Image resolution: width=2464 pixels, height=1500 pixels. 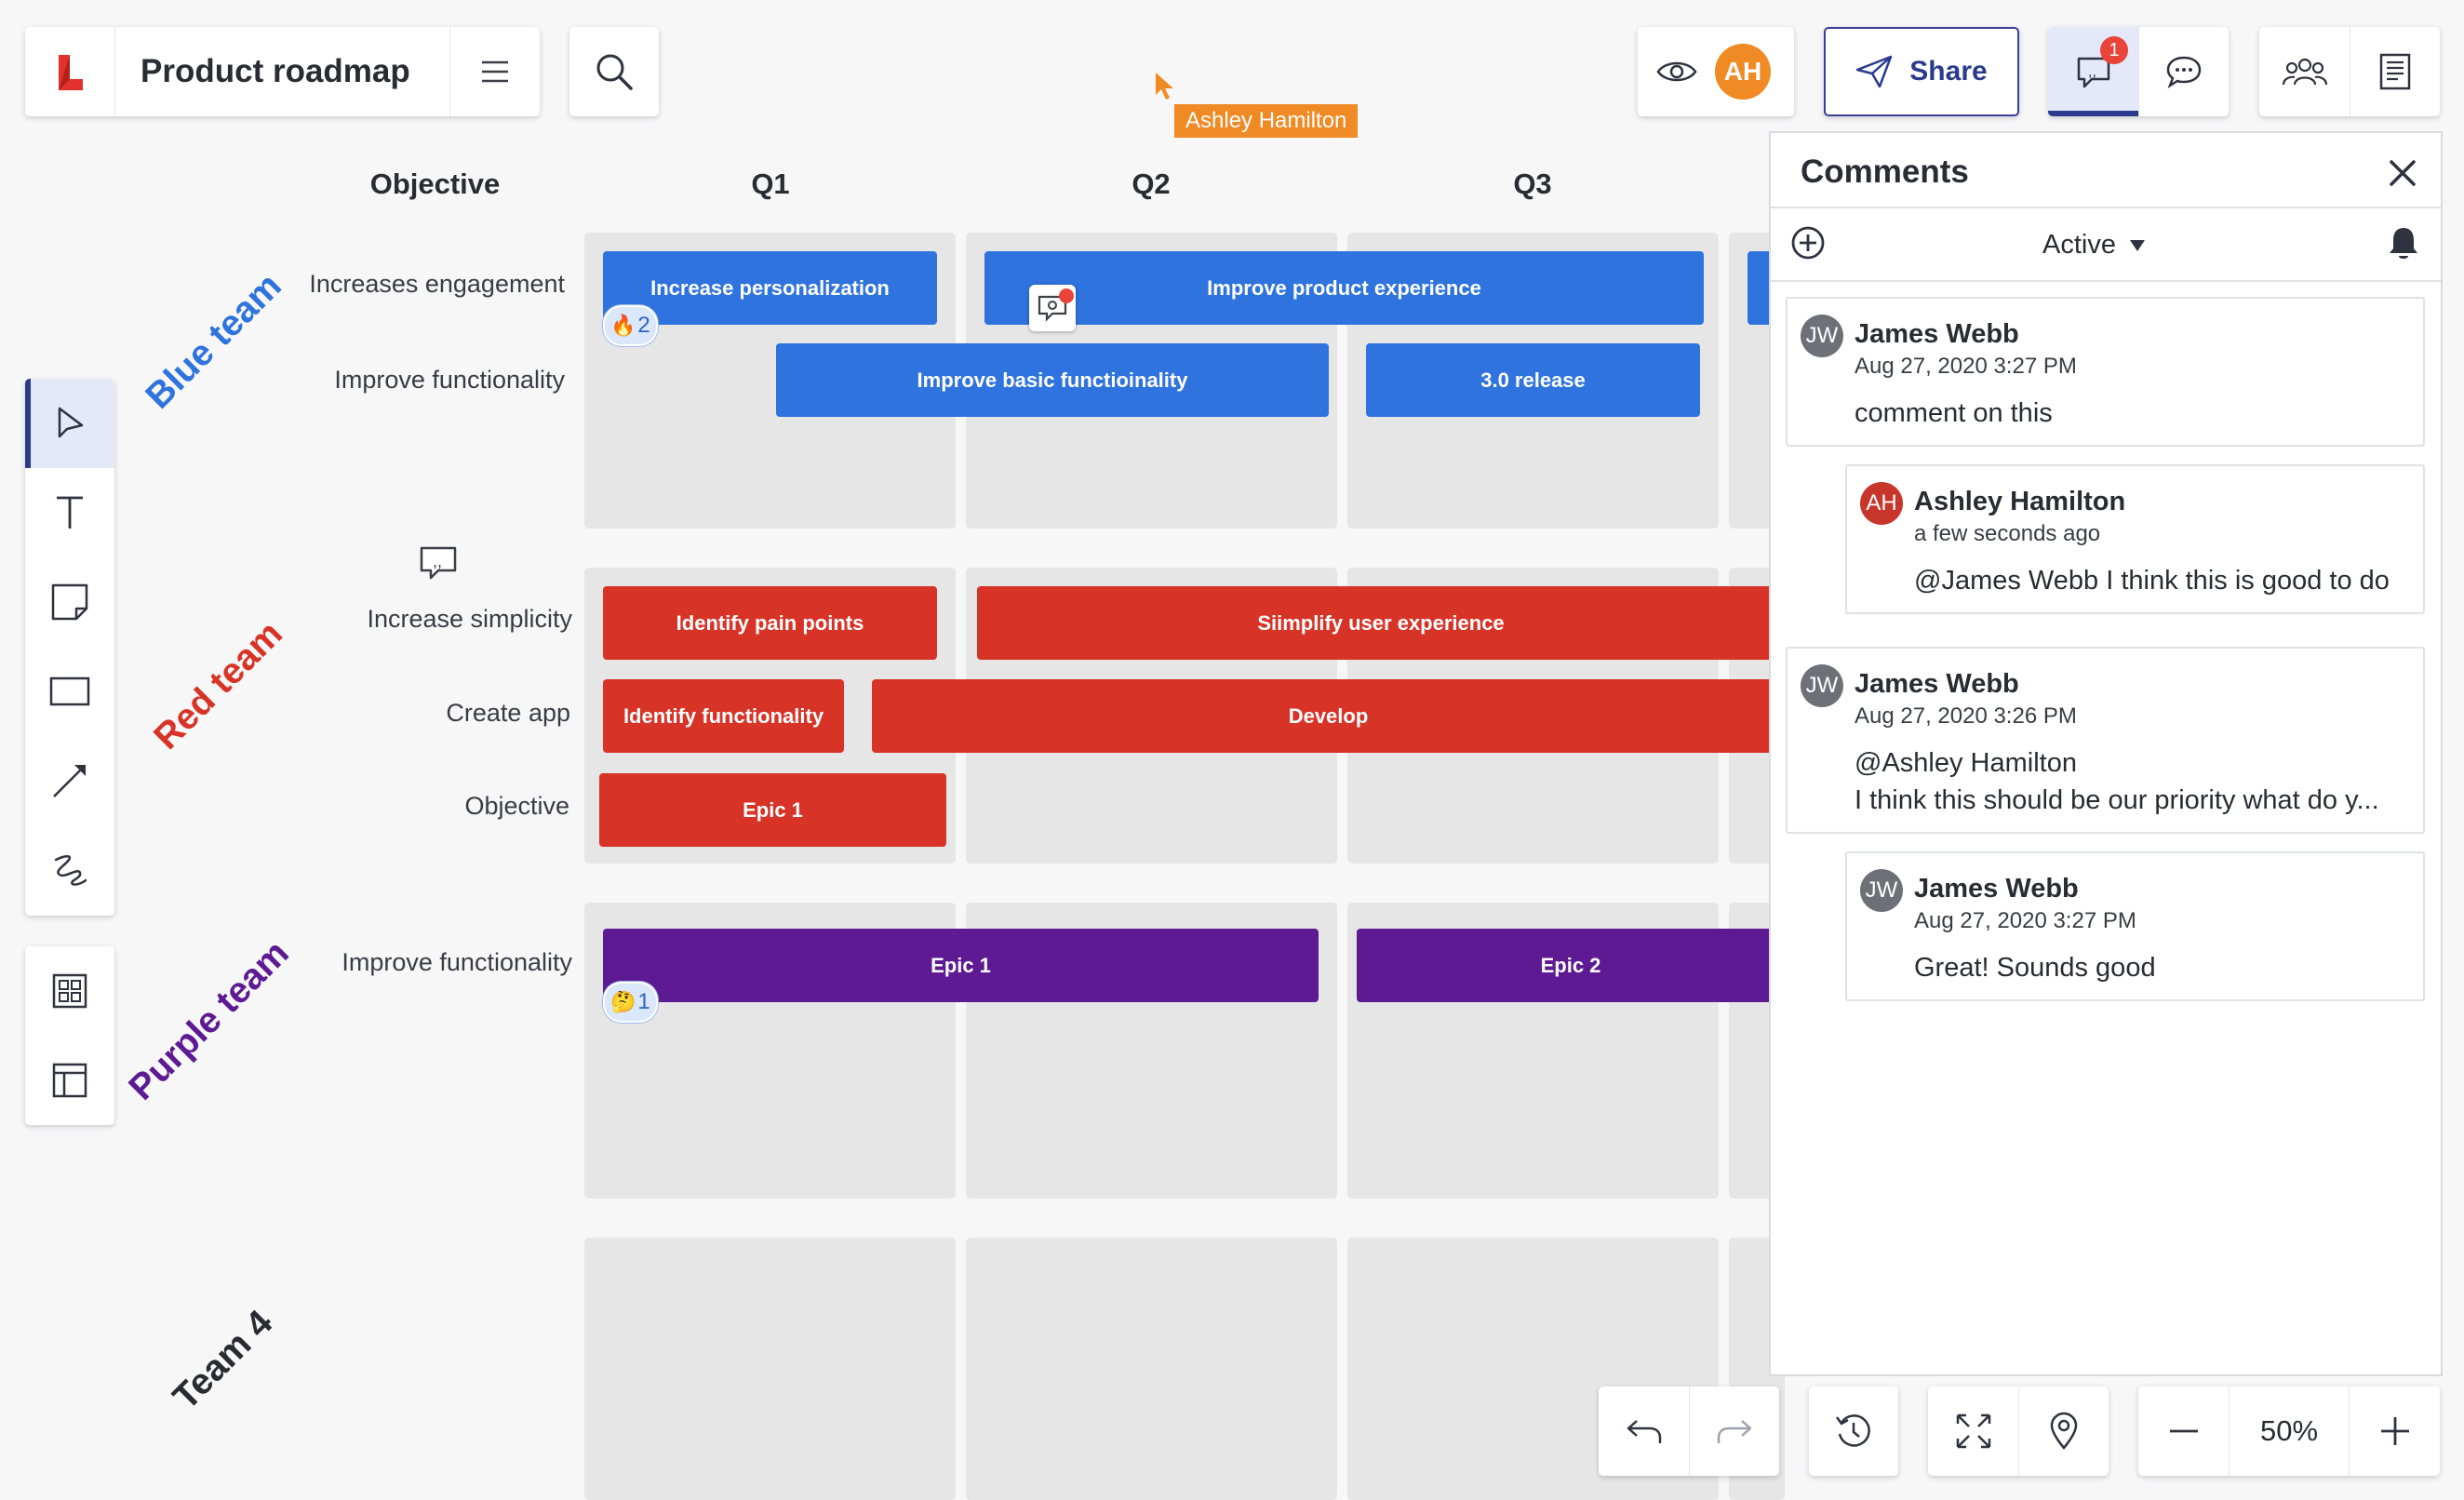 I want to click on comment-text: Great! Sounds good, so click(x=2035, y=968).